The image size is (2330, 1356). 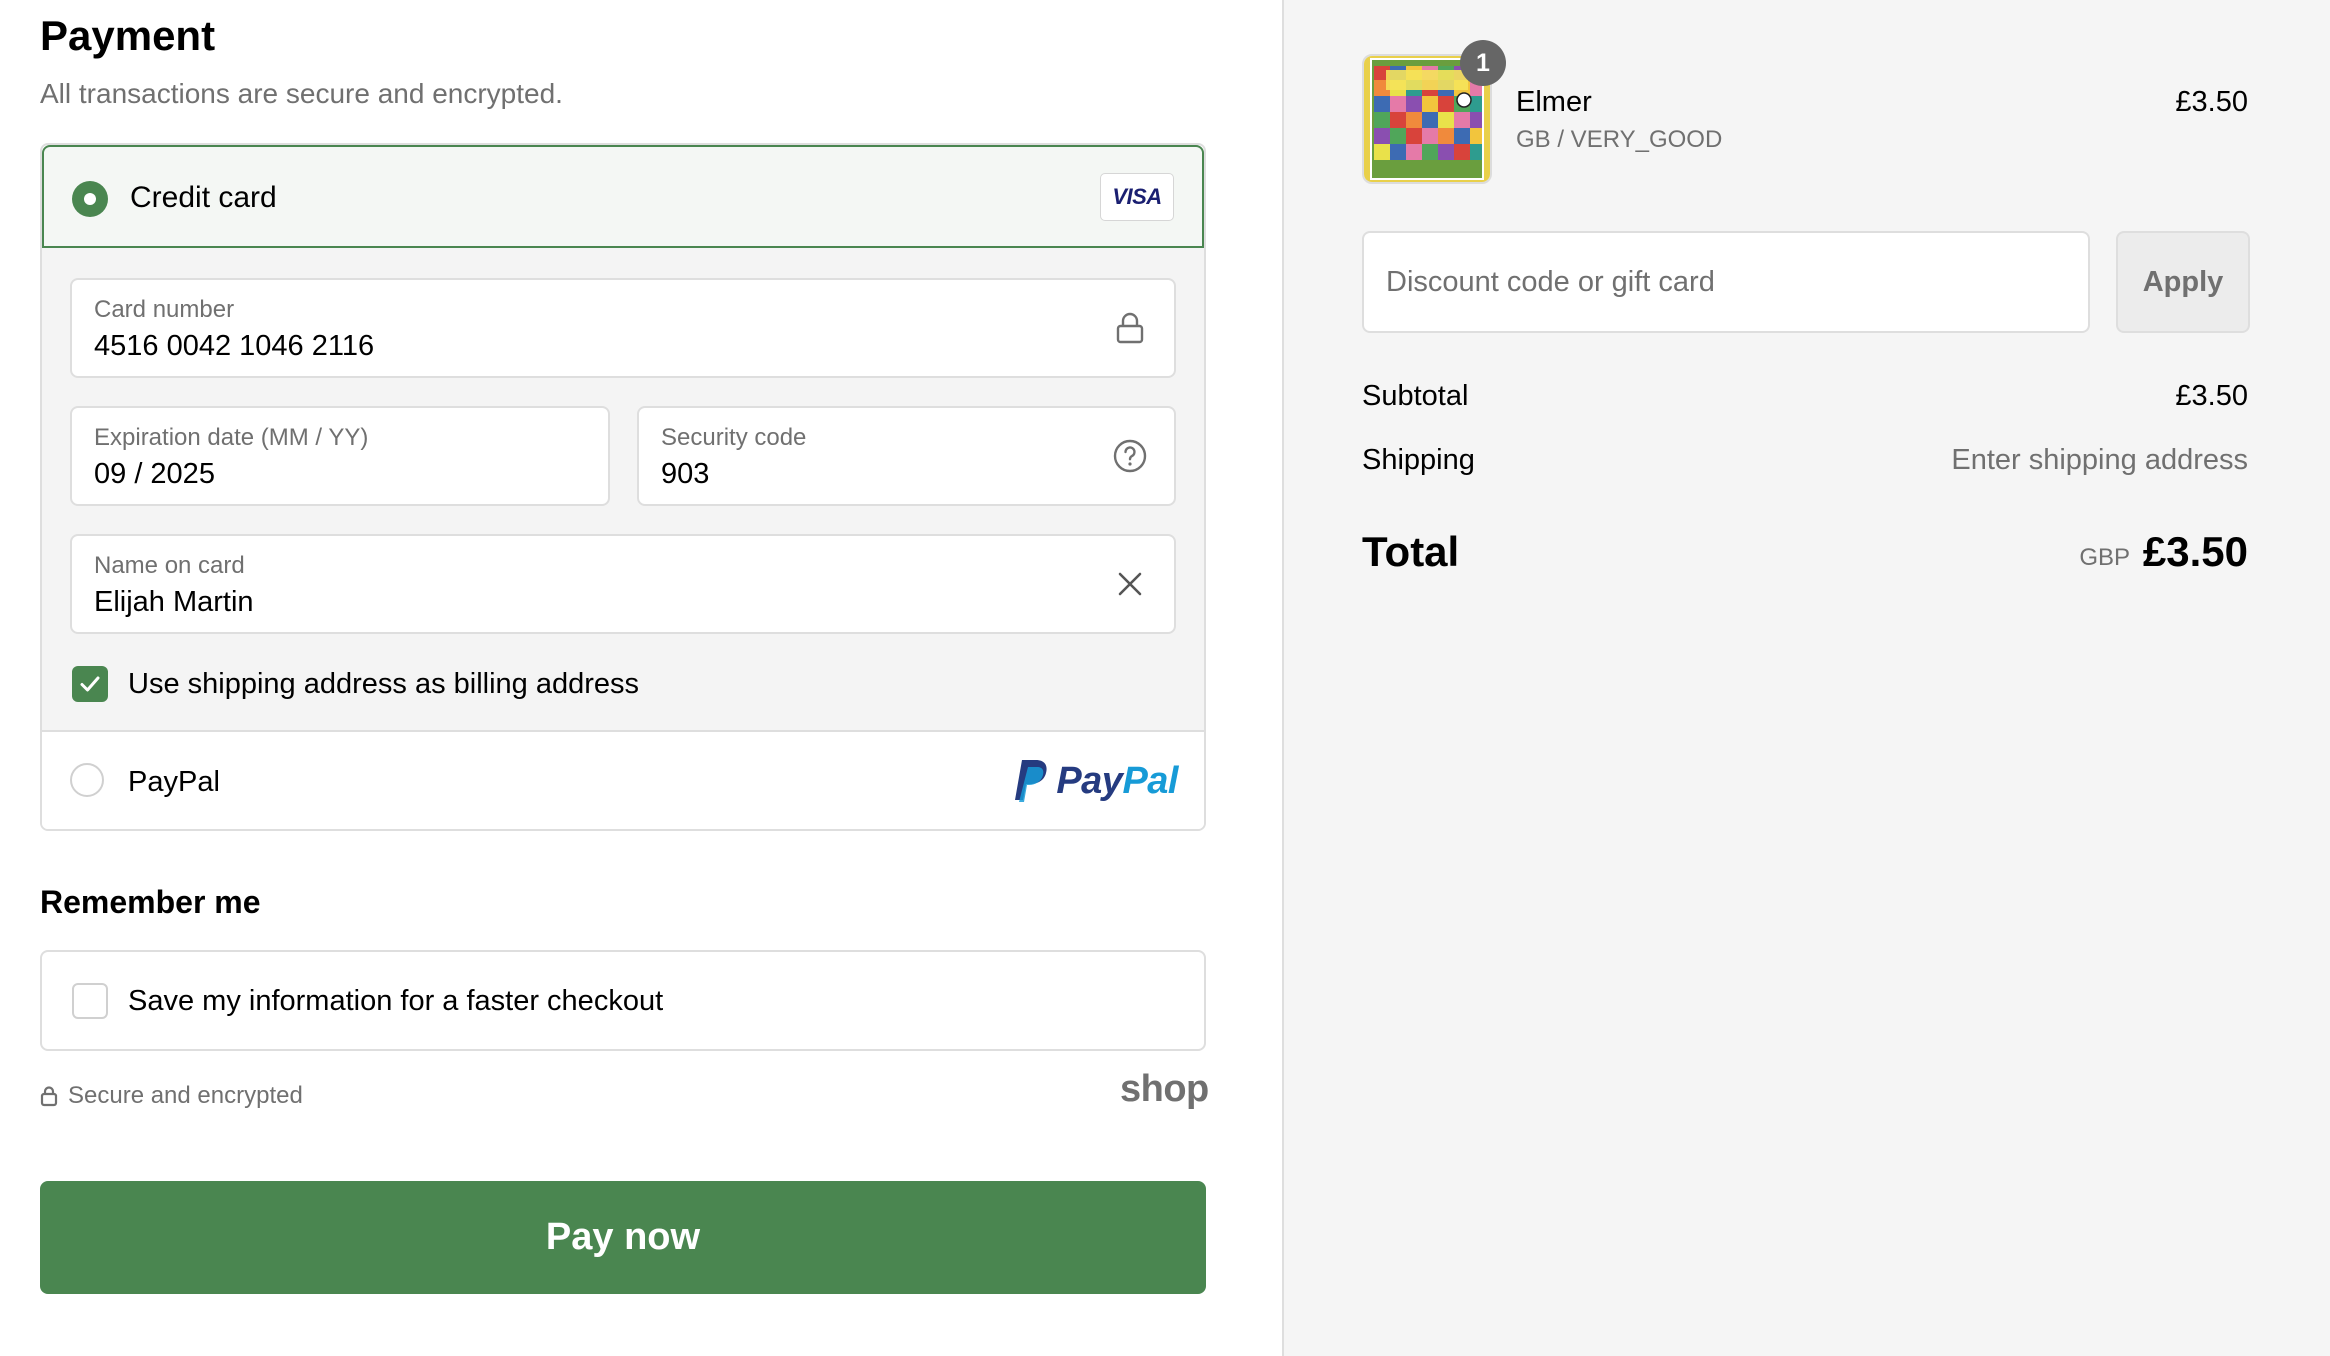 I want to click on pay-now-button: Pay now, so click(x=623, y=1237).